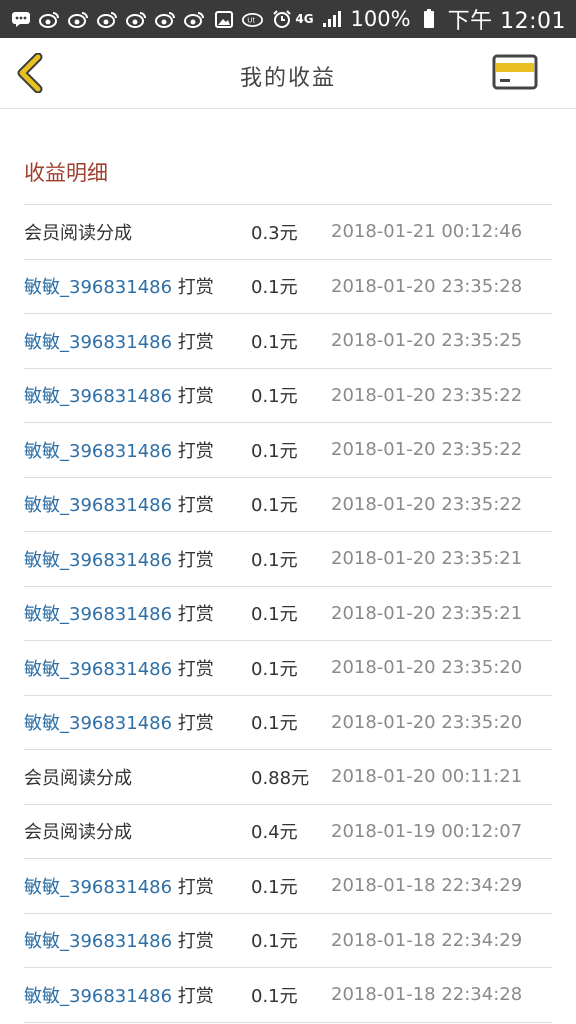 This screenshot has height=1024, width=576. Describe the element at coordinates (288, 181) in the screenshot. I see `section-title: 收益明细` at that location.